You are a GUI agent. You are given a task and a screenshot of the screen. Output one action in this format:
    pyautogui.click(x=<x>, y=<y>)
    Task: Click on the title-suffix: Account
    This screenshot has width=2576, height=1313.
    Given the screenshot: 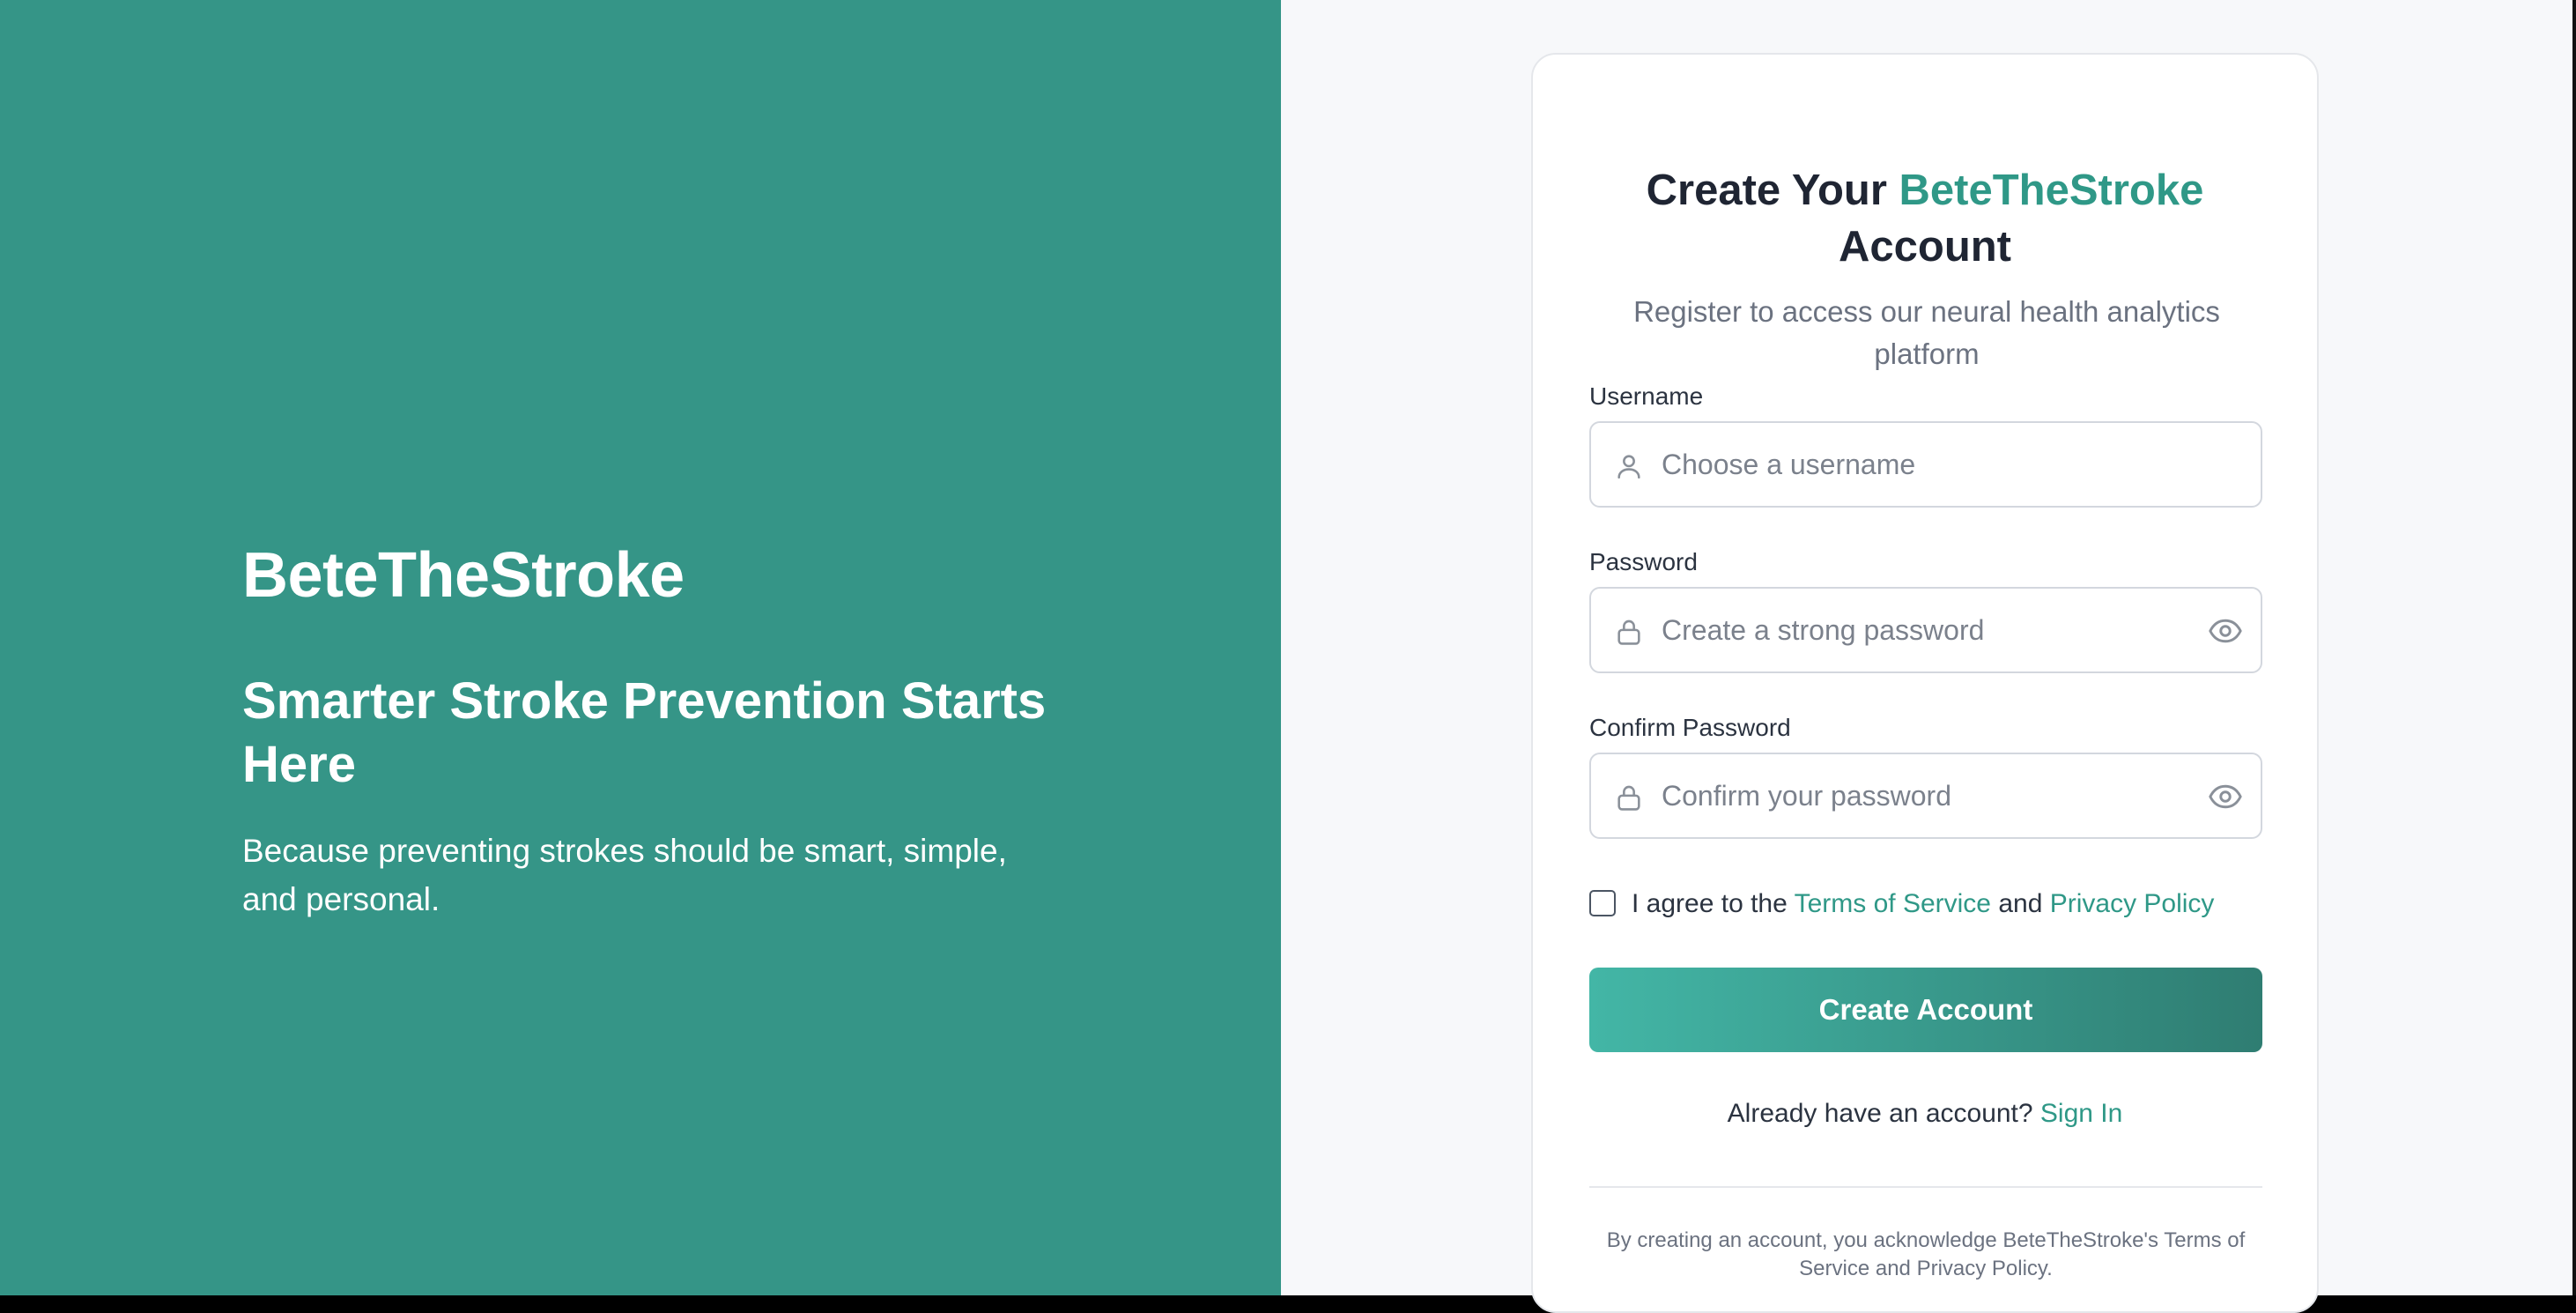 What is the action you would take?
    pyautogui.click(x=1925, y=247)
    